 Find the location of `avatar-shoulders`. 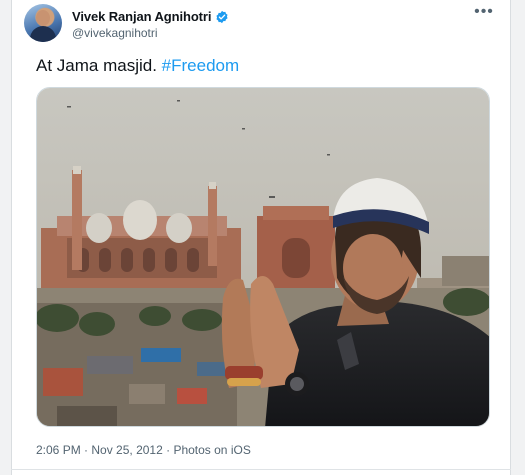

avatar-shoulders is located at coordinates (43, 34).